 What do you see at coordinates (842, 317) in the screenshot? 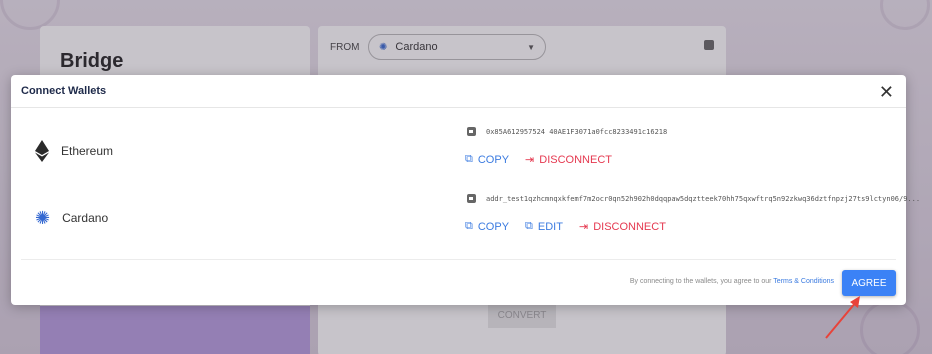
I see `annotation-arrow-icon` at bounding box center [842, 317].